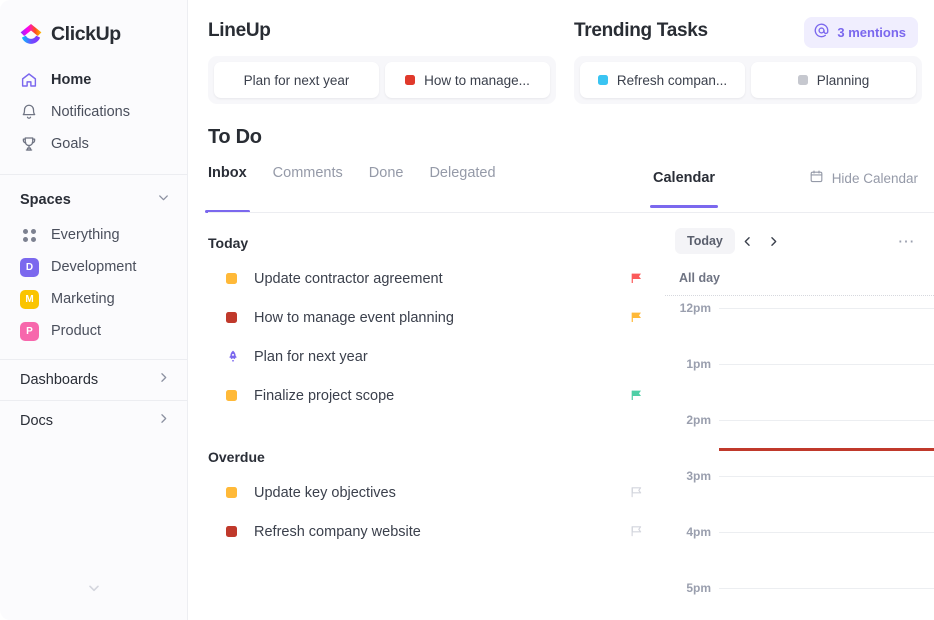  Describe the element at coordinates (29, 299) in the screenshot. I see `space-badge: M` at that location.